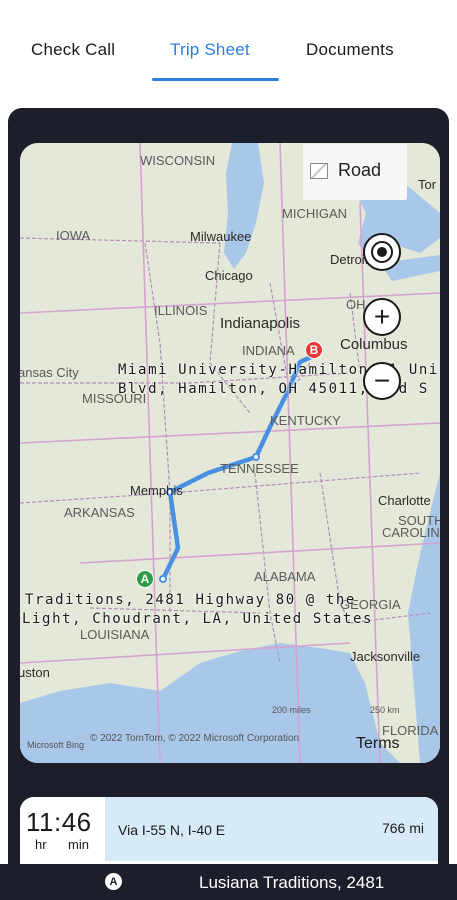  Describe the element at coordinates (360, 170) in the screenshot. I see `map-style-label: Road` at that location.